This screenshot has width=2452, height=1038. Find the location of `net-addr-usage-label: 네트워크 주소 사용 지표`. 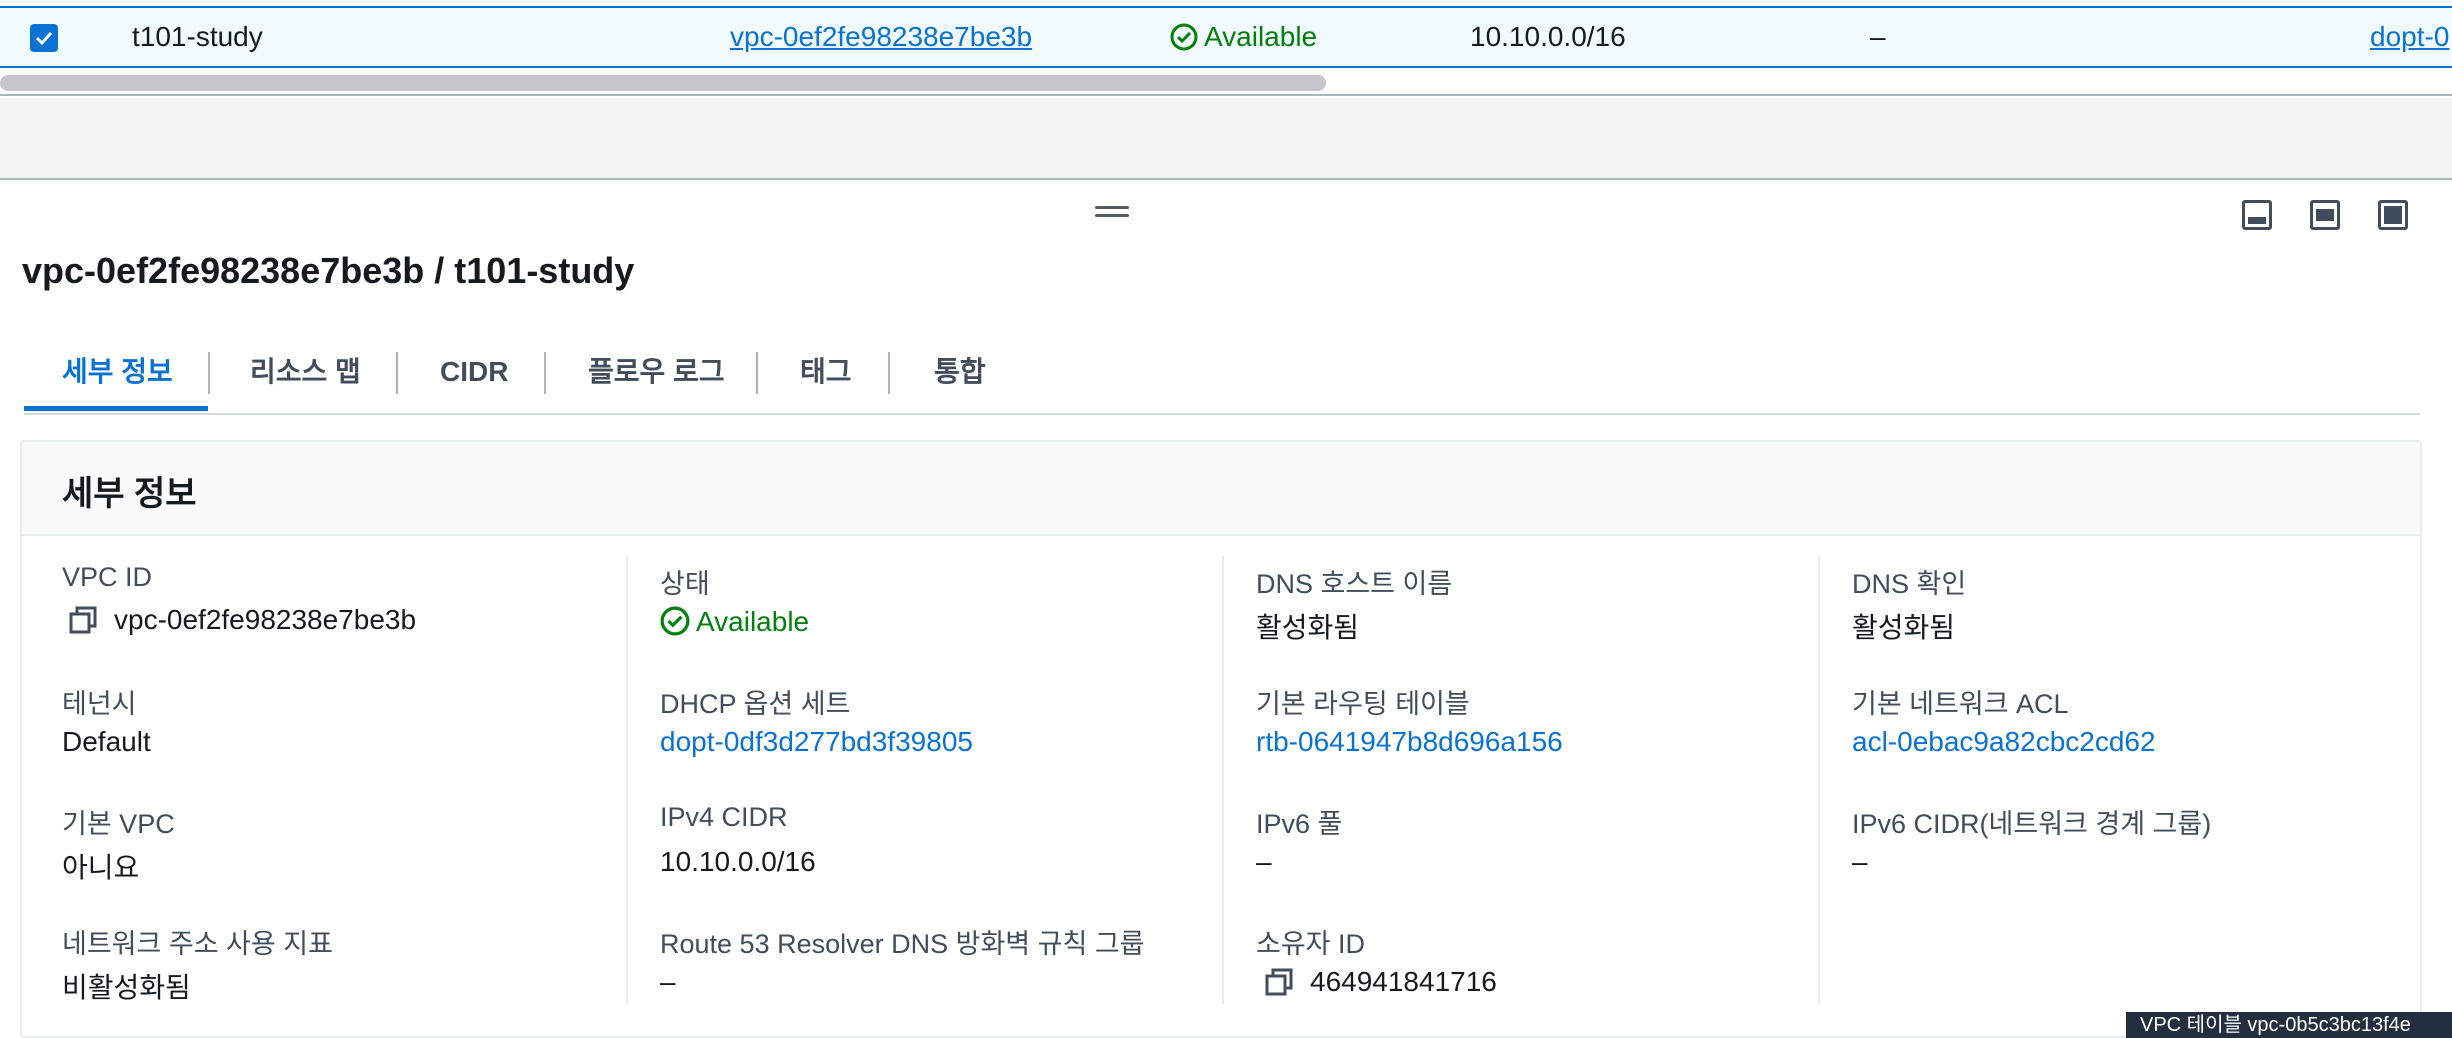

net-addr-usage-label: 네트워크 주소 사용 지표 is located at coordinates (197, 944).